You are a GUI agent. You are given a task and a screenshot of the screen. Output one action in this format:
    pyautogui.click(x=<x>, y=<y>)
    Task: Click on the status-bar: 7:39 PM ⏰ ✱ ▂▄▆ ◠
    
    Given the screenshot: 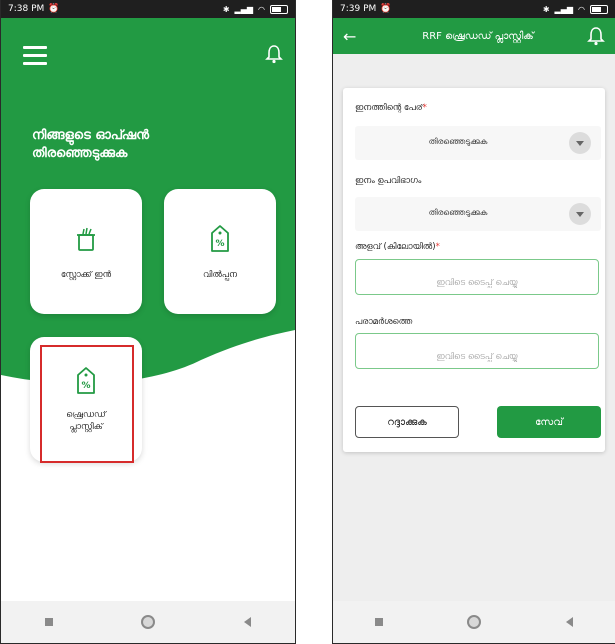 What is the action you would take?
    pyautogui.click(x=474, y=9)
    